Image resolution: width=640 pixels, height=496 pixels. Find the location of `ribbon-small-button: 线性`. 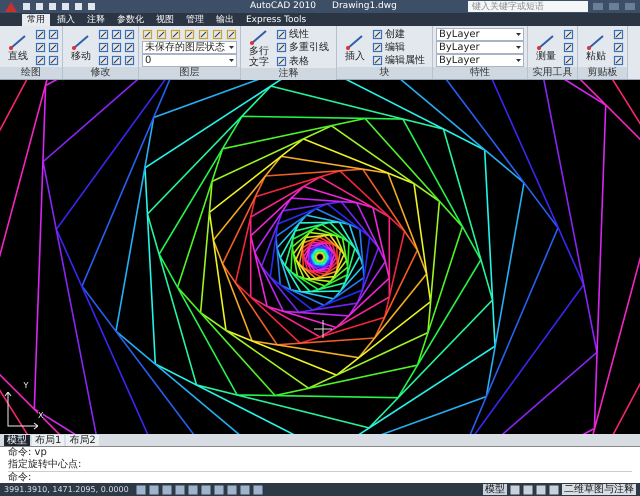

ribbon-small-button: 线性 is located at coordinates (304, 35).